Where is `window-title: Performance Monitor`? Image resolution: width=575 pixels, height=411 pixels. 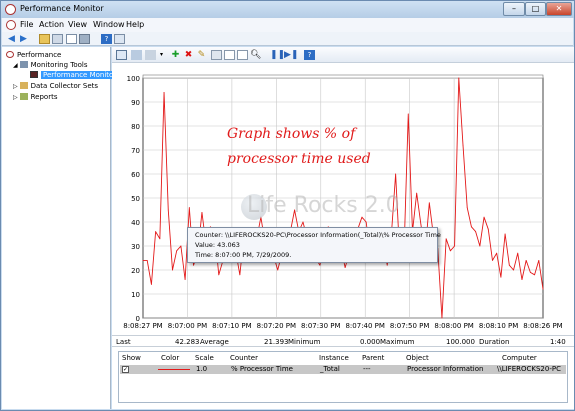
window-title: Performance Monitor is located at coordinates (62, 8).